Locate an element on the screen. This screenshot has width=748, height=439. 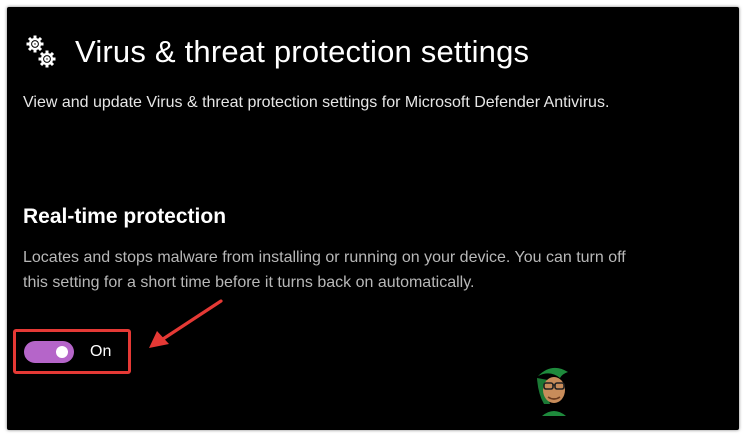
toggle-knob is located at coordinates (62, 352).